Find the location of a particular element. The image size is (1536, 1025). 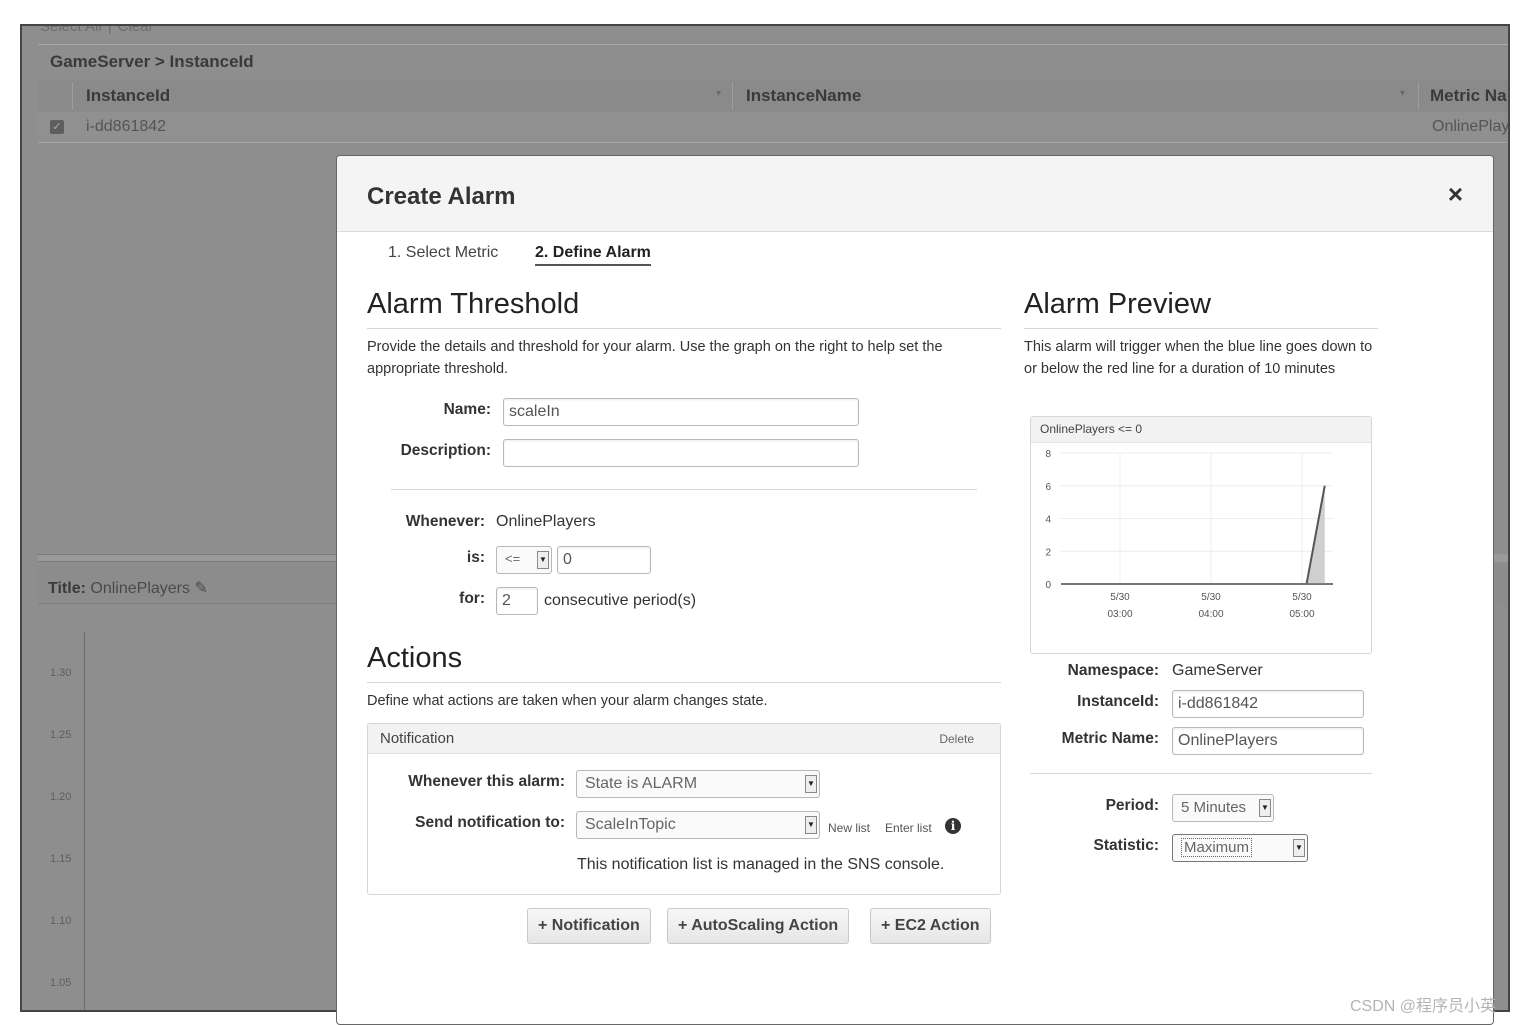

x-tick-label: 05:00 is located at coordinates (1301, 614).